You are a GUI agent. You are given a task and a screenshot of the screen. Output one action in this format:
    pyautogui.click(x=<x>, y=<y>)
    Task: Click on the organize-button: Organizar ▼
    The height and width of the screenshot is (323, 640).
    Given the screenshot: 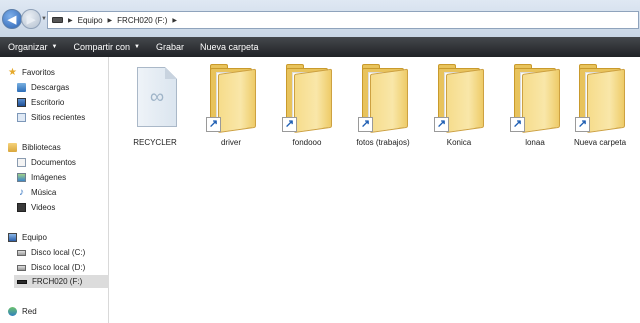 What is the action you would take?
    pyautogui.click(x=32, y=47)
    